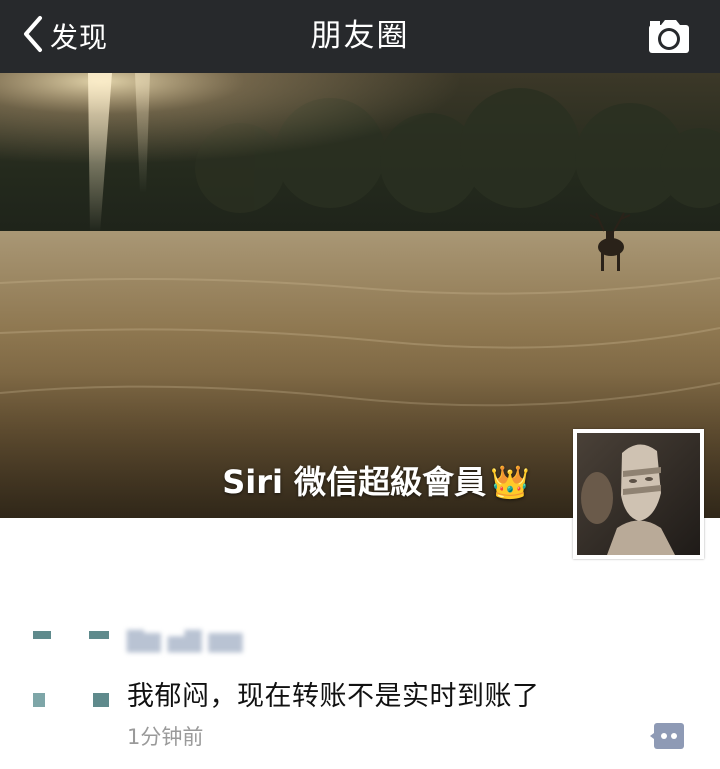 The image size is (720, 769). I want to click on profile-username: Siri 微信超級會員 👑, so click(376, 482).